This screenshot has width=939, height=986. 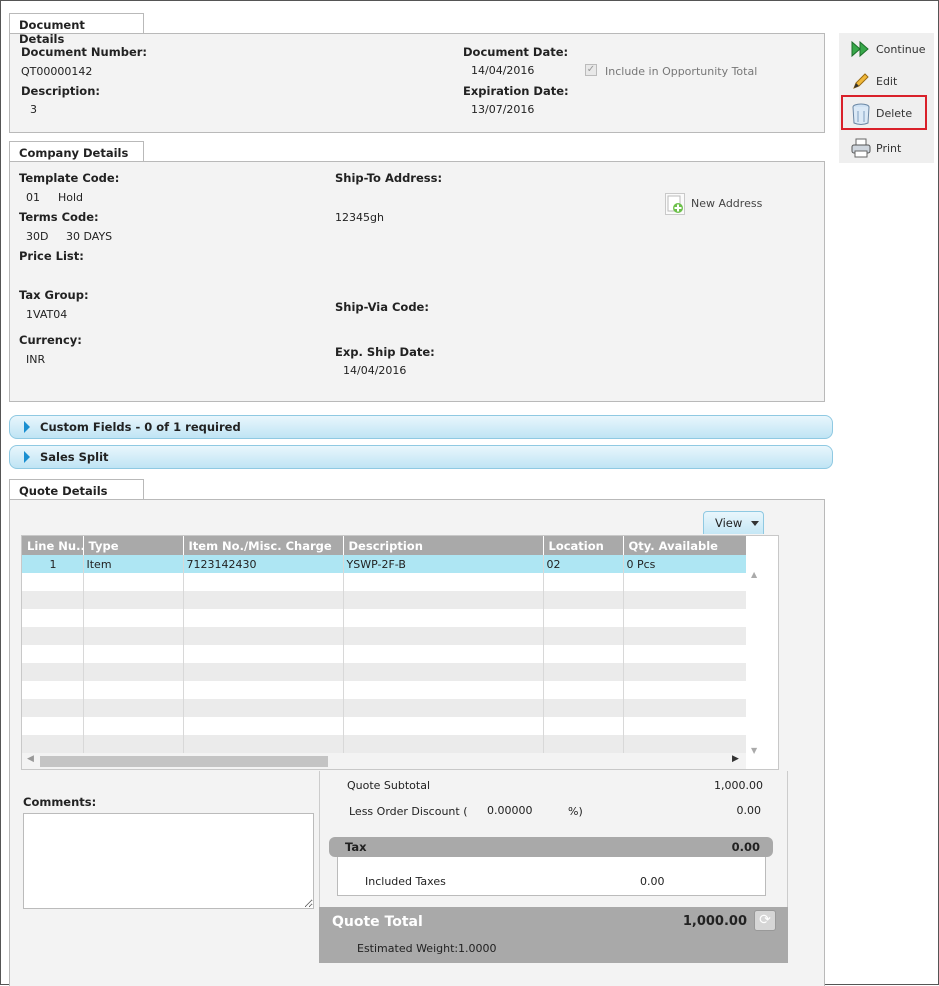 What do you see at coordinates (901, 49) in the screenshot?
I see `continue-label: Continue` at bounding box center [901, 49].